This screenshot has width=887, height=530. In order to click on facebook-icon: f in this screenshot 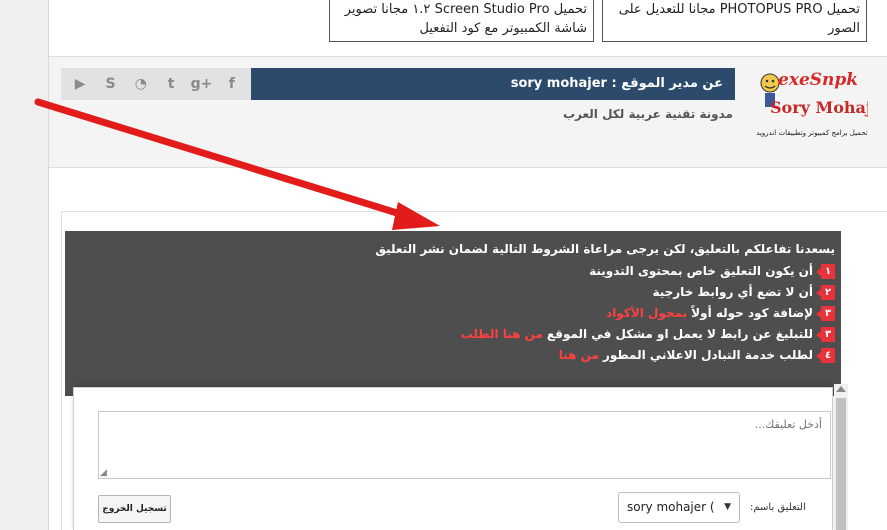, I will do `click(232, 84)`.